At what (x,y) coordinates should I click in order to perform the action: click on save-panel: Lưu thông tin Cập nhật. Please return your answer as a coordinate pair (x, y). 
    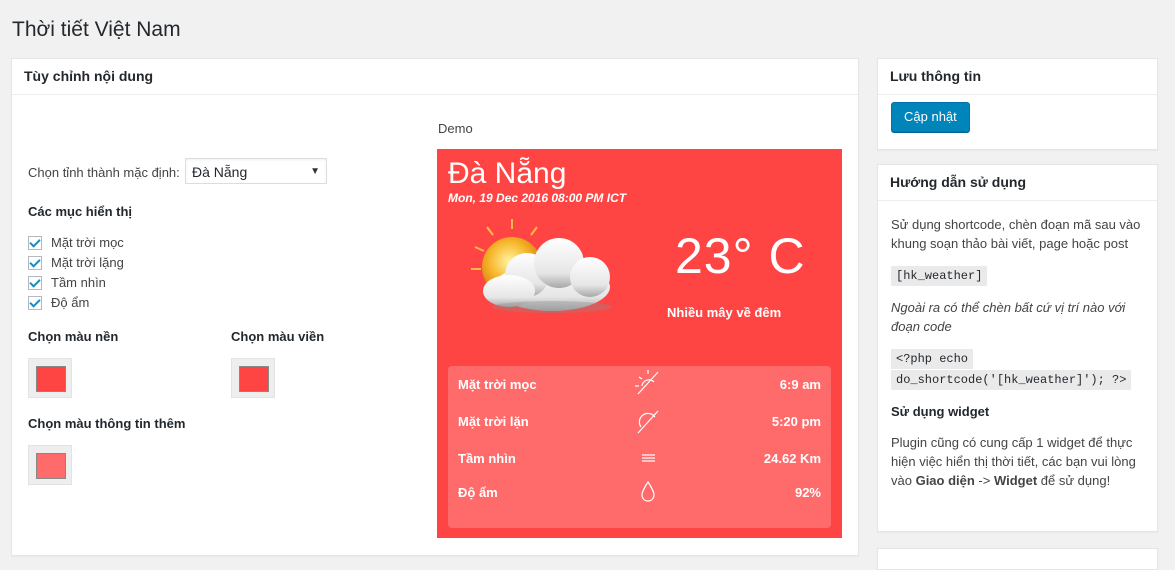
    Looking at the image, I should click on (1017, 104).